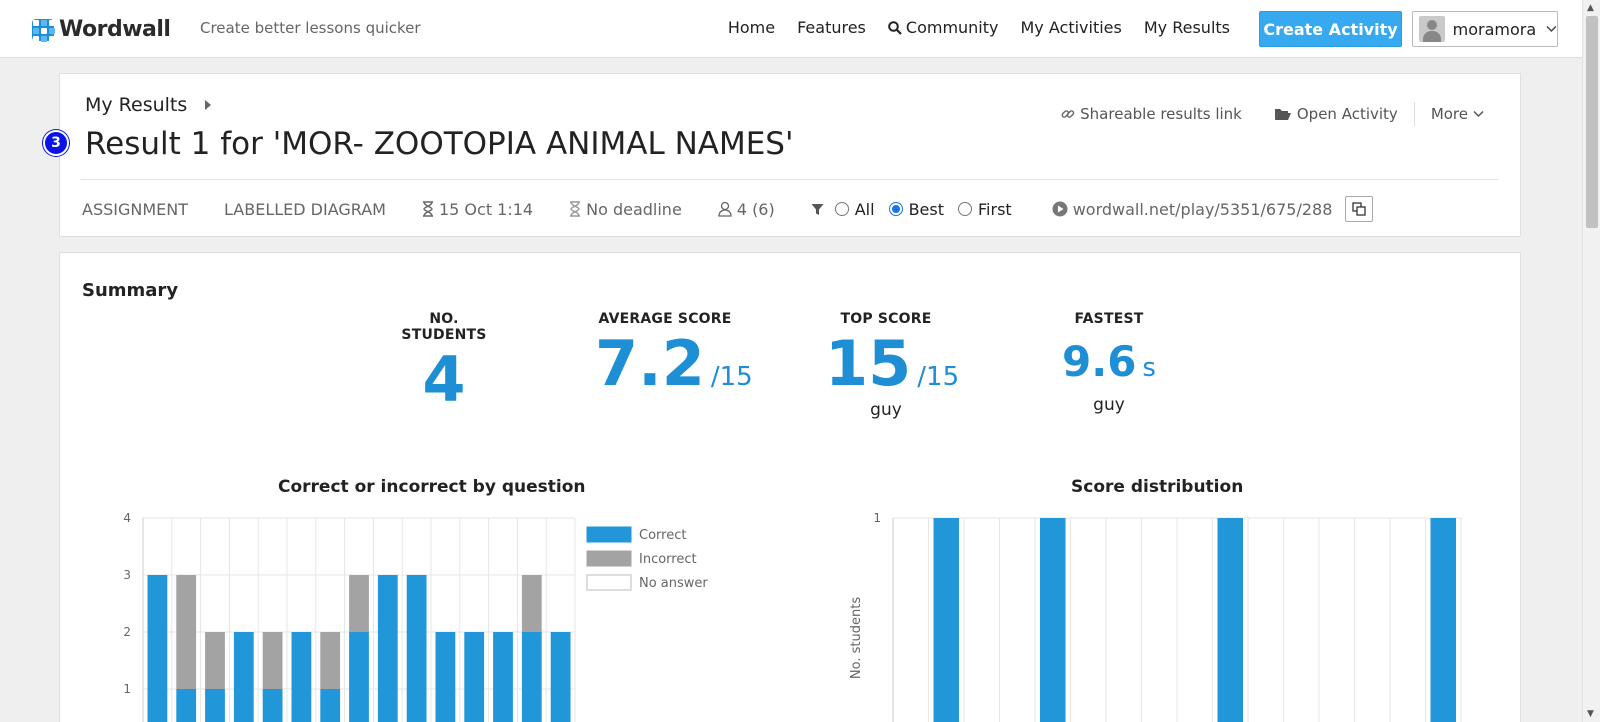 The image size is (1600, 722). Describe the element at coordinates (444, 327) in the screenshot. I see `stat-students-label: NO. STUDENTS` at that location.